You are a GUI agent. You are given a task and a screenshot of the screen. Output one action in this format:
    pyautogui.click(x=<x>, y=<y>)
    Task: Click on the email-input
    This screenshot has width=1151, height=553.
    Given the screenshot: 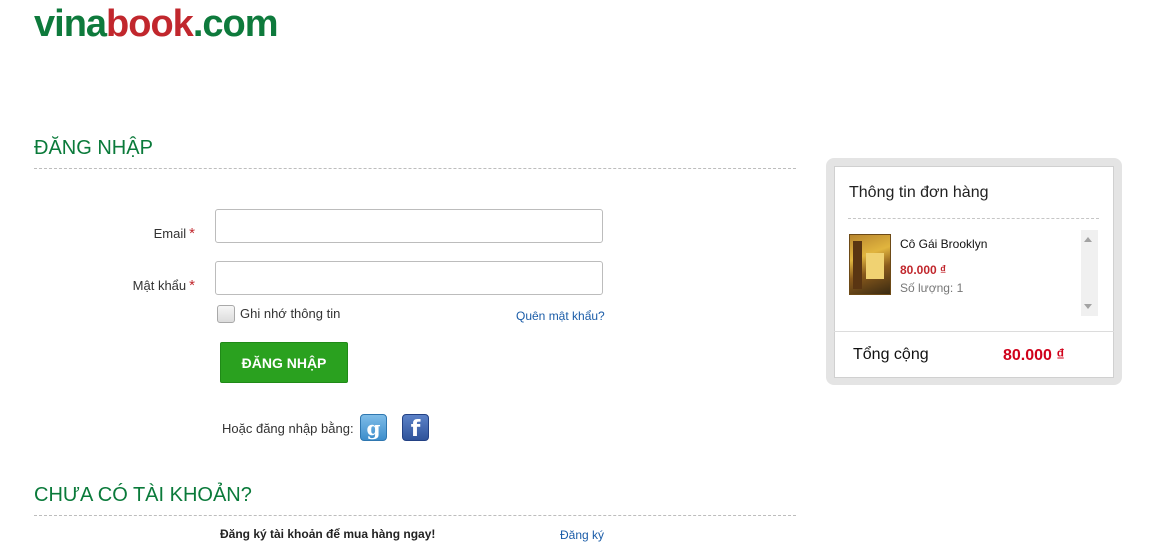 What is the action you would take?
    pyautogui.click(x=409, y=226)
    